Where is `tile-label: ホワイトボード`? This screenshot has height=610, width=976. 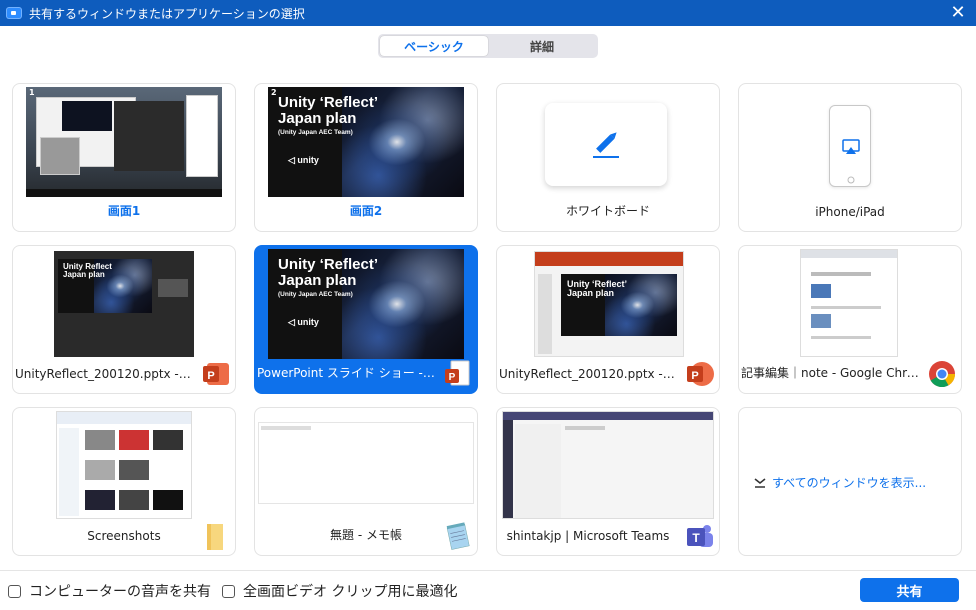 tile-label: ホワイトボード is located at coordinates (607, 211).